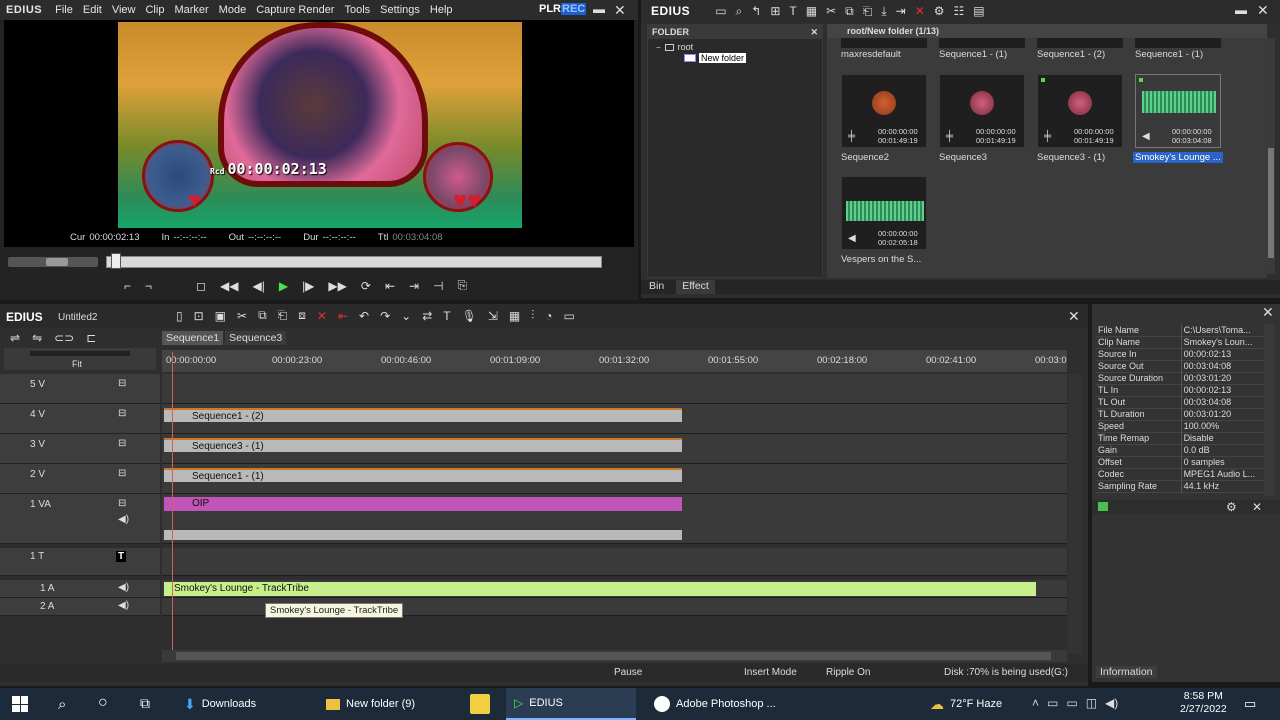 This screenshot has width=1280, height=720. What do you see at coordinates (548, 316) in the screenshot?
I see `clock-icon: ◔` at bounding box center [548, 316].